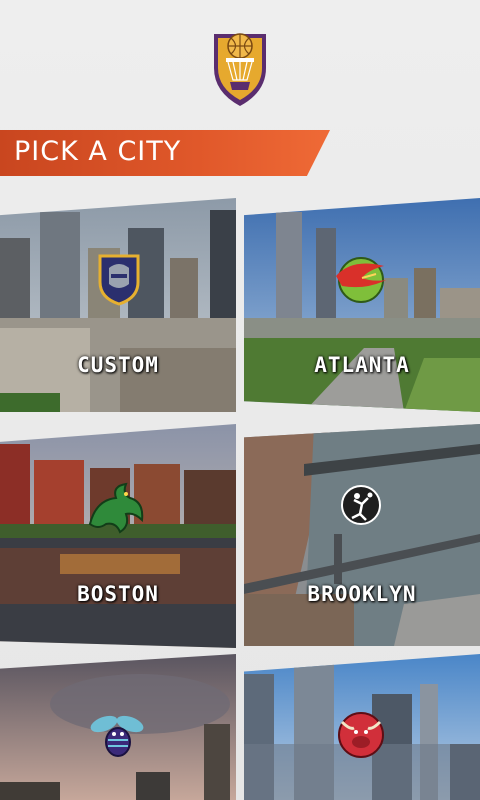 This screenshot has height=800, width=480. I want to click on bull-icon, so click(361, 737).